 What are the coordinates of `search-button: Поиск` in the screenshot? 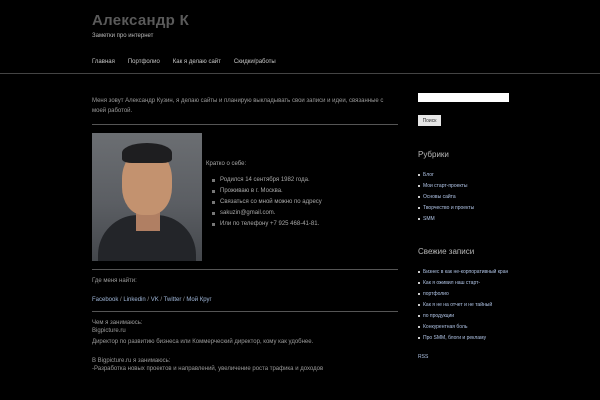 It's located at (429, 120).